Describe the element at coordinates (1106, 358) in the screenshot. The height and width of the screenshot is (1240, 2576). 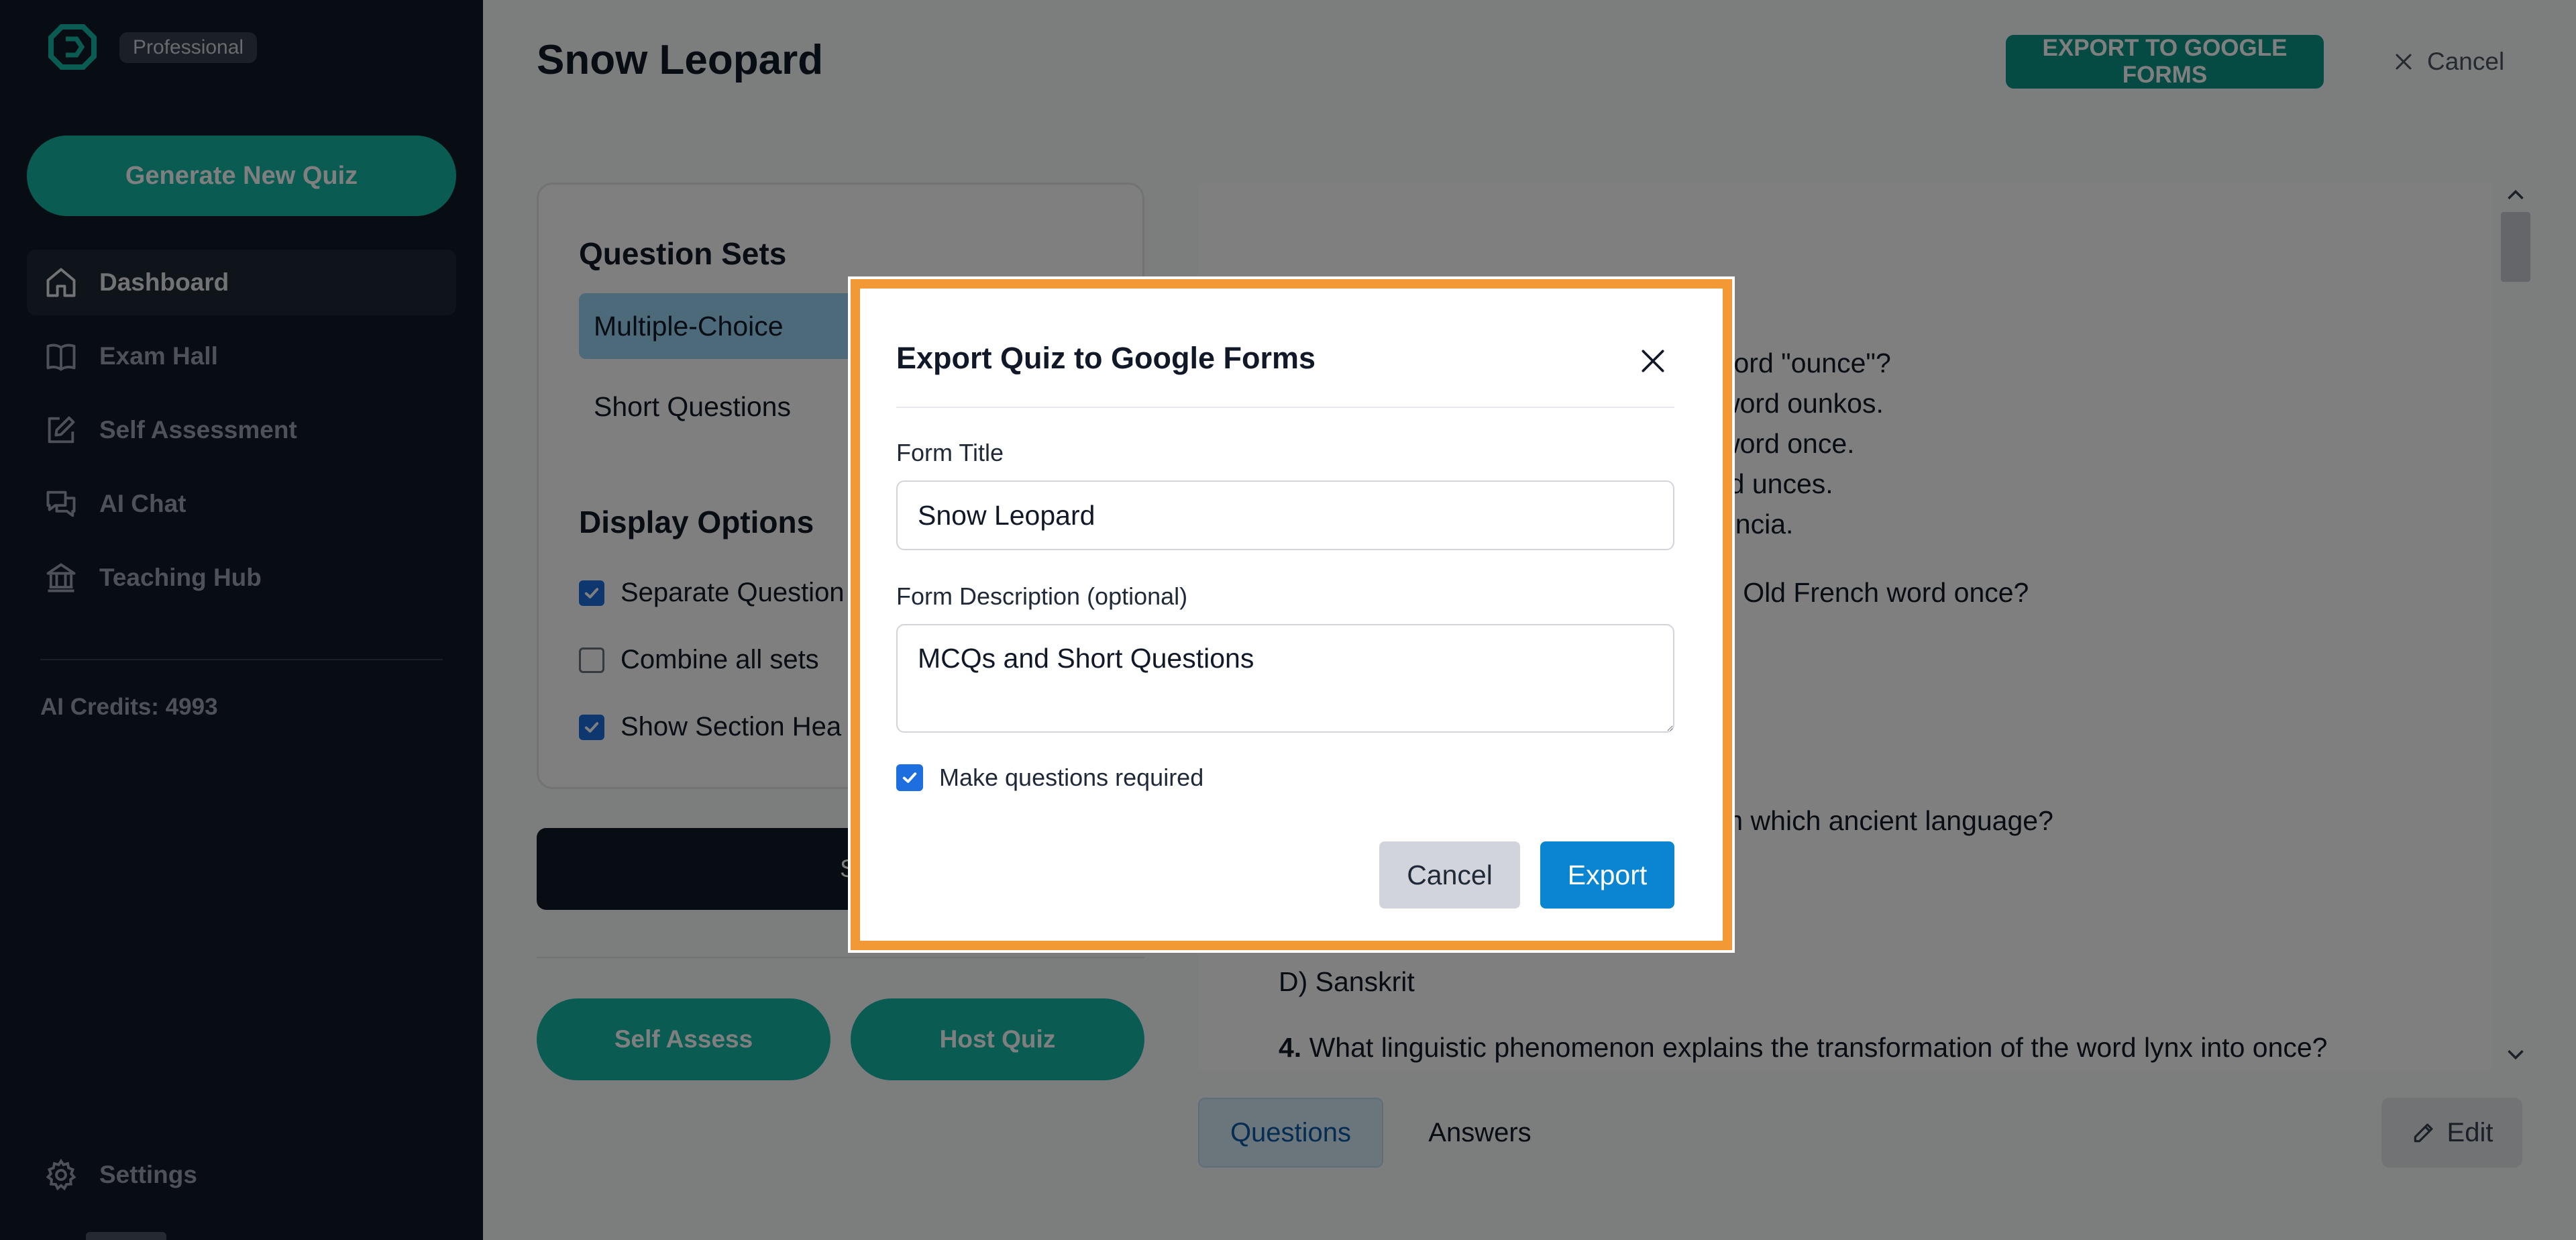
I see `dialog-title: Export Quiz to Google Forms` at that location.